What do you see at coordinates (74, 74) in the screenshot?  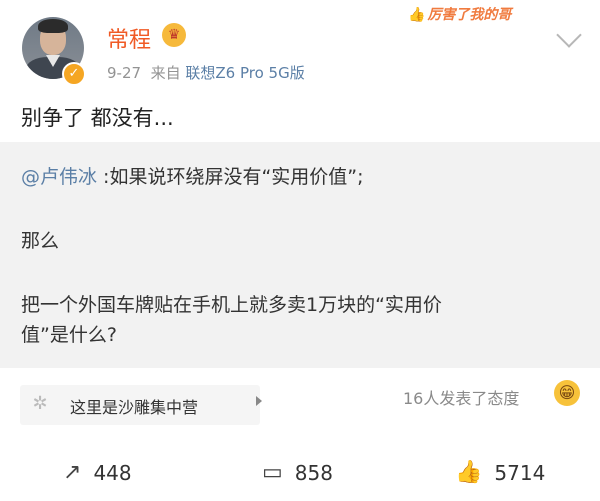 I see `verified-badge-icon: ✓` at bounding box center [74, 74].